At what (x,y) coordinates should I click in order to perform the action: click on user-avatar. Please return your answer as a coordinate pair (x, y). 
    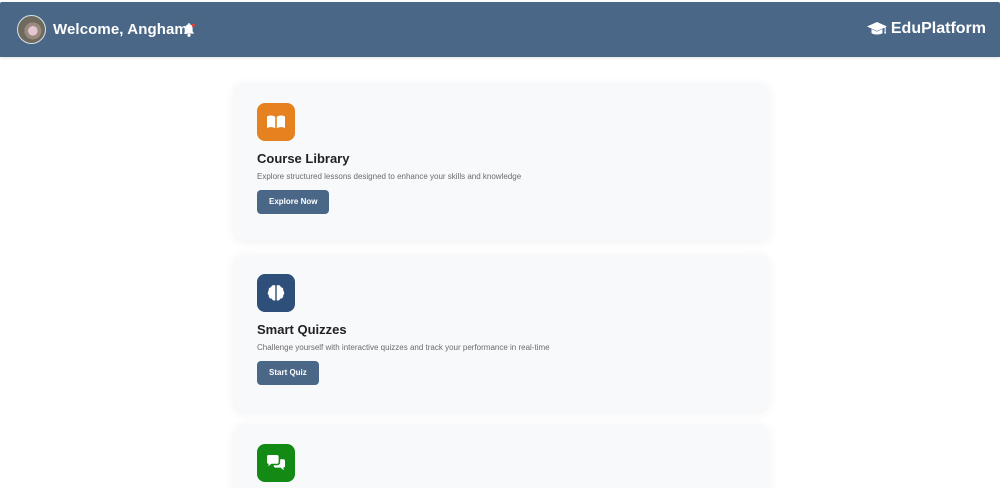
    Looking at the image, I should click on (31, 29).